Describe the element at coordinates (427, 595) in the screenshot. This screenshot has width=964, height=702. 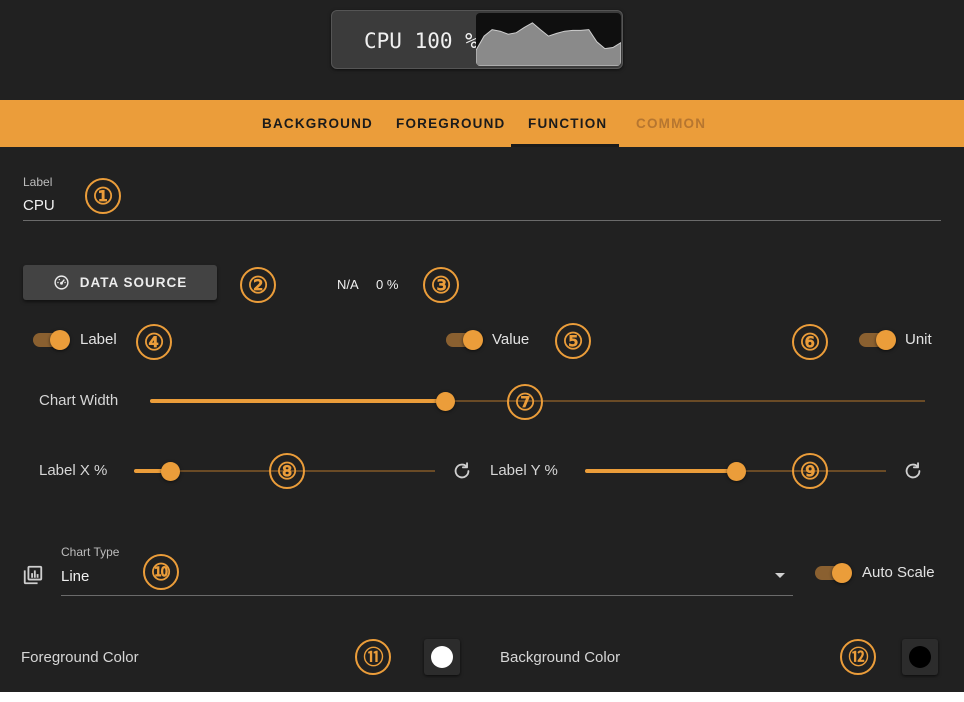
I see `chart-type-underline` at that location.